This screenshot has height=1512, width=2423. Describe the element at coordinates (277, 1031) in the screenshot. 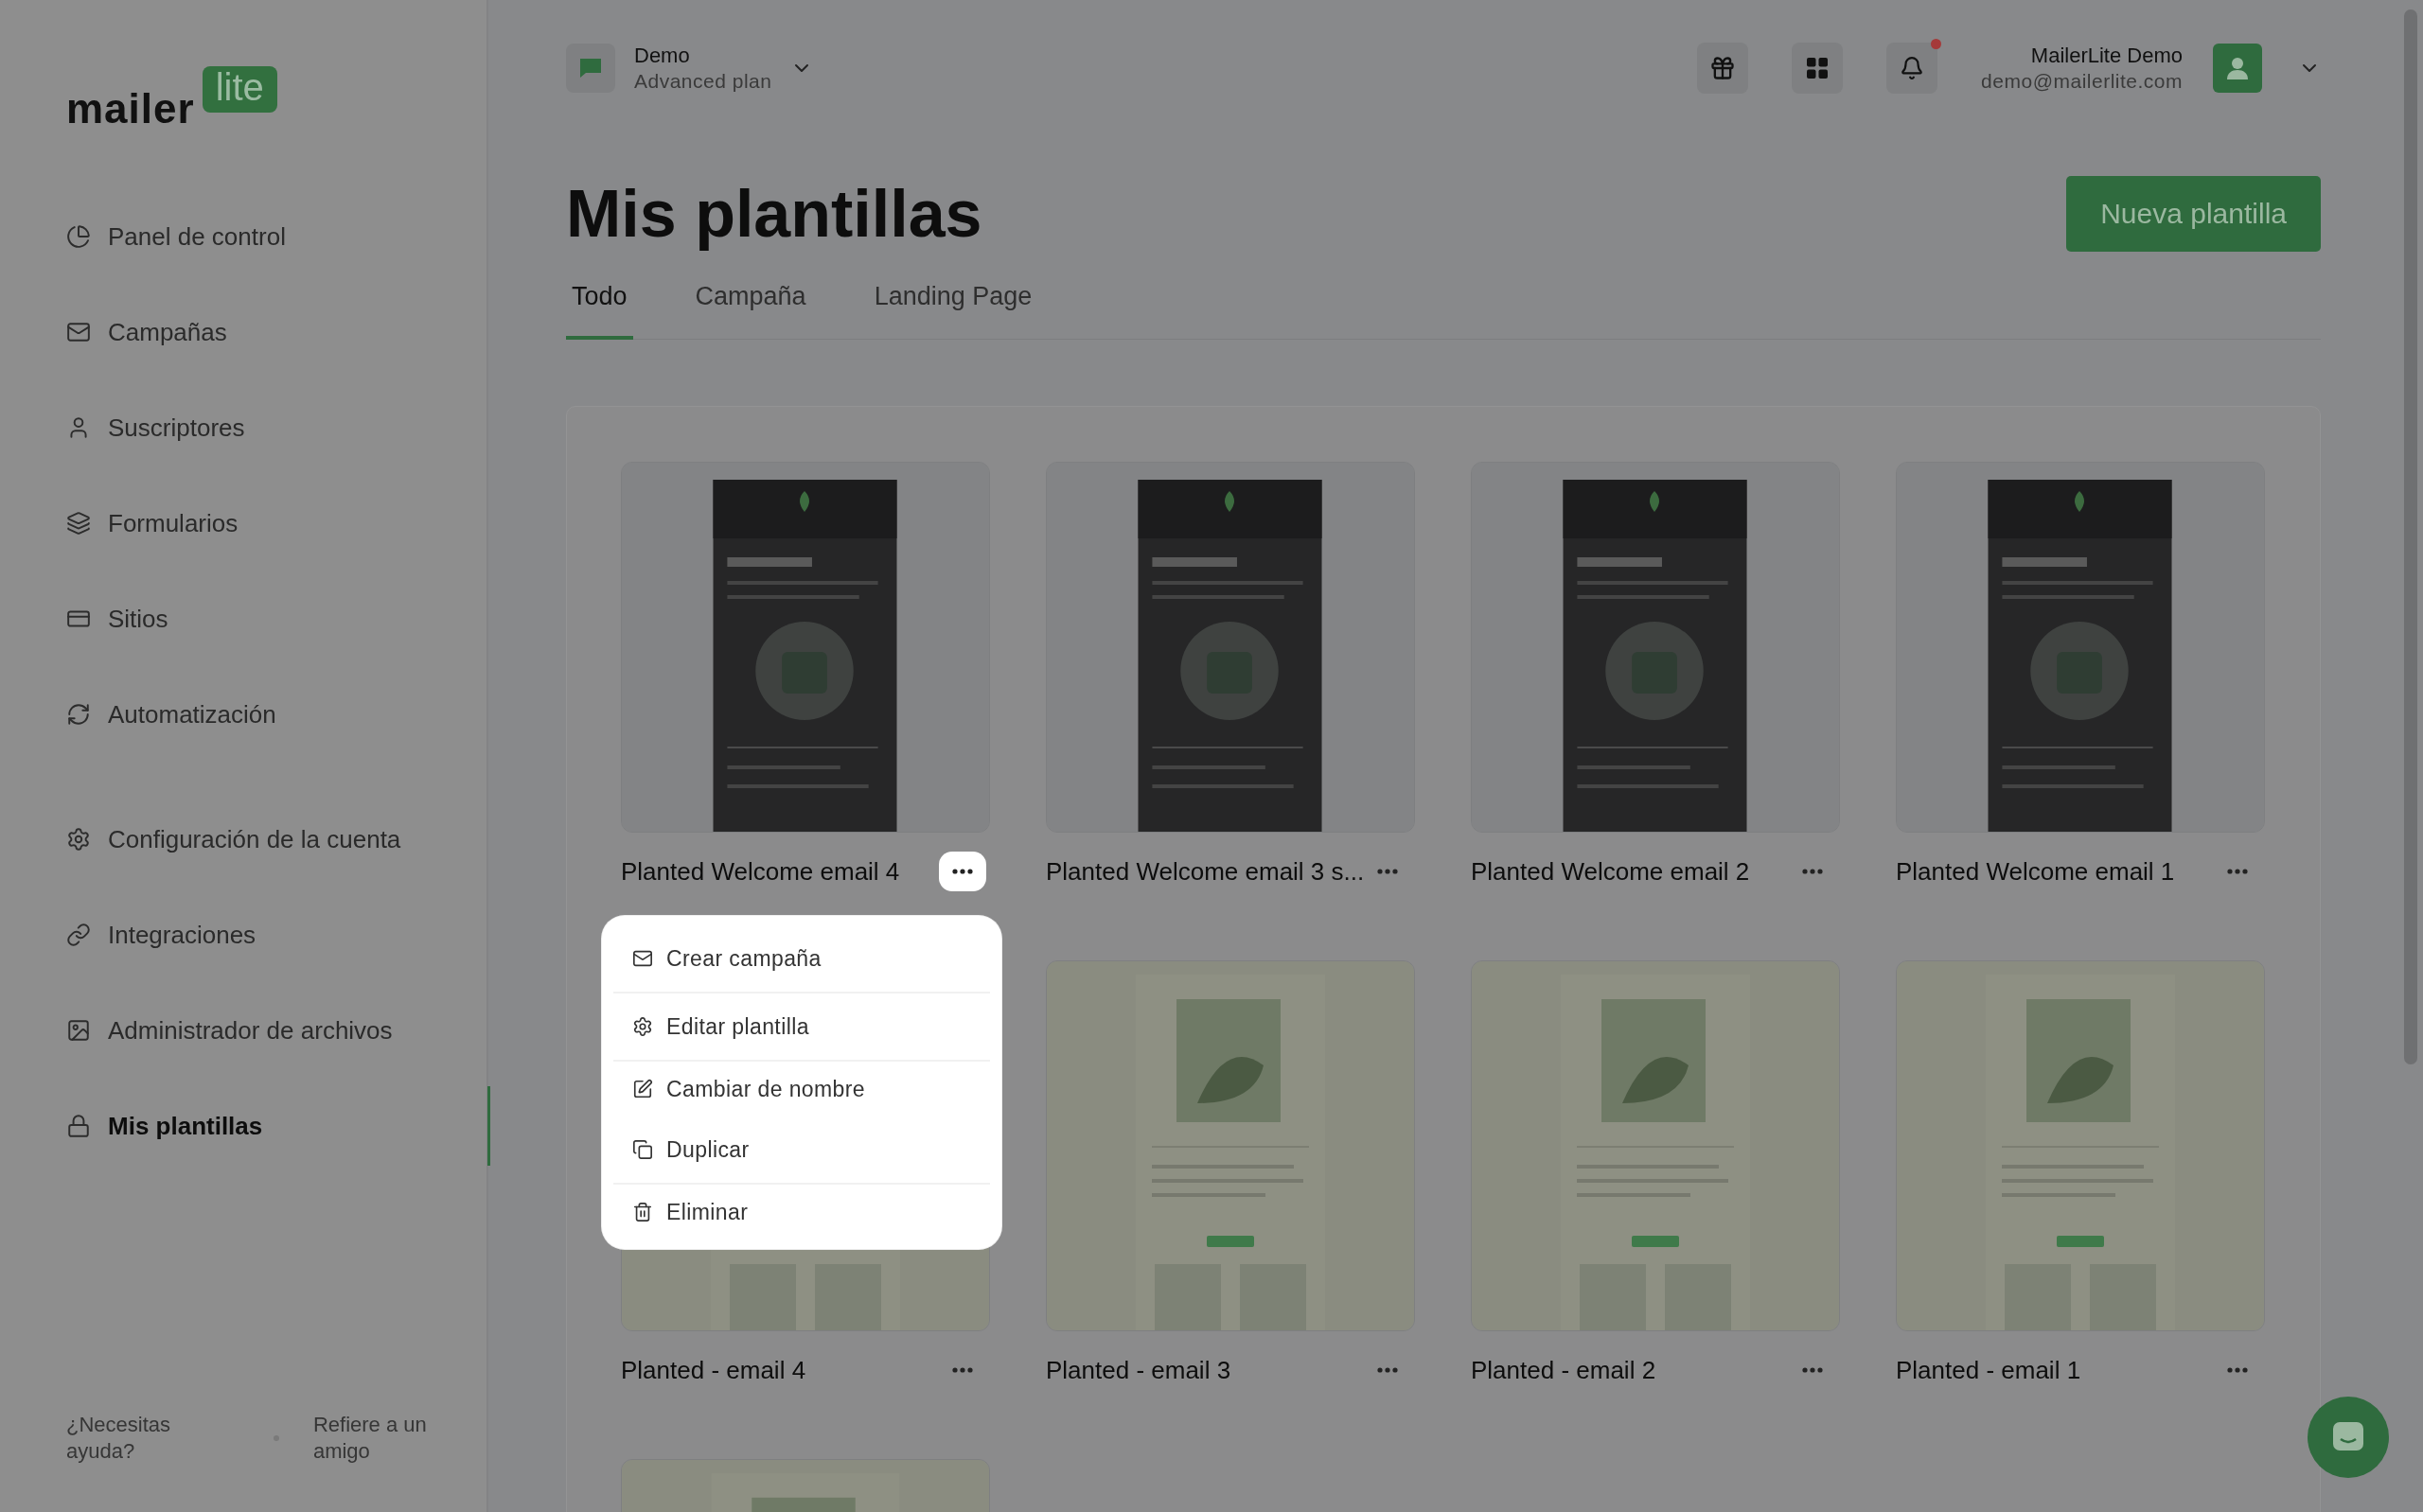

I see `nav-item: Administrador de archivos` at that location.